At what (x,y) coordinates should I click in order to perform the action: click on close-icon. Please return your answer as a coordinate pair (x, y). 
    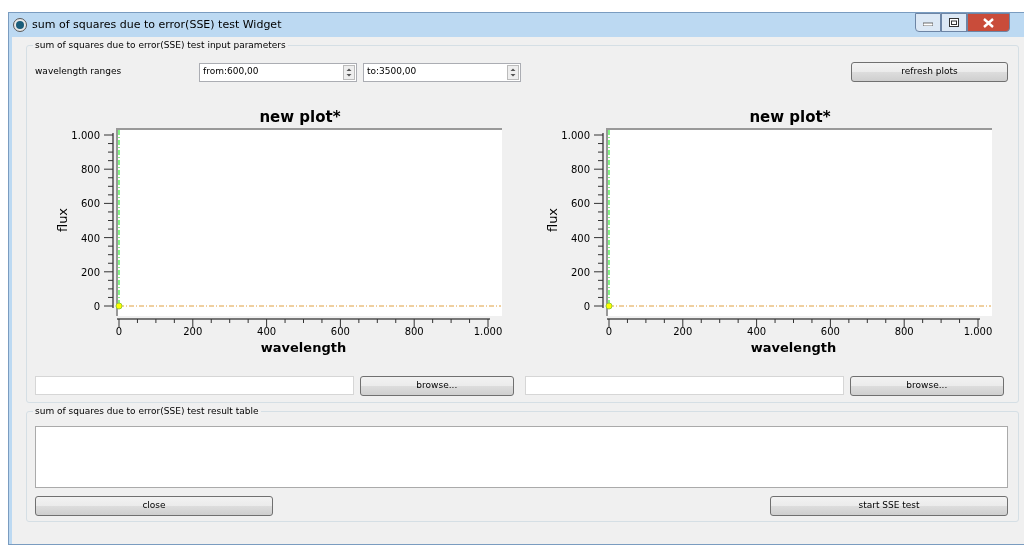
    Looking at the image, I should click on (988, 22).